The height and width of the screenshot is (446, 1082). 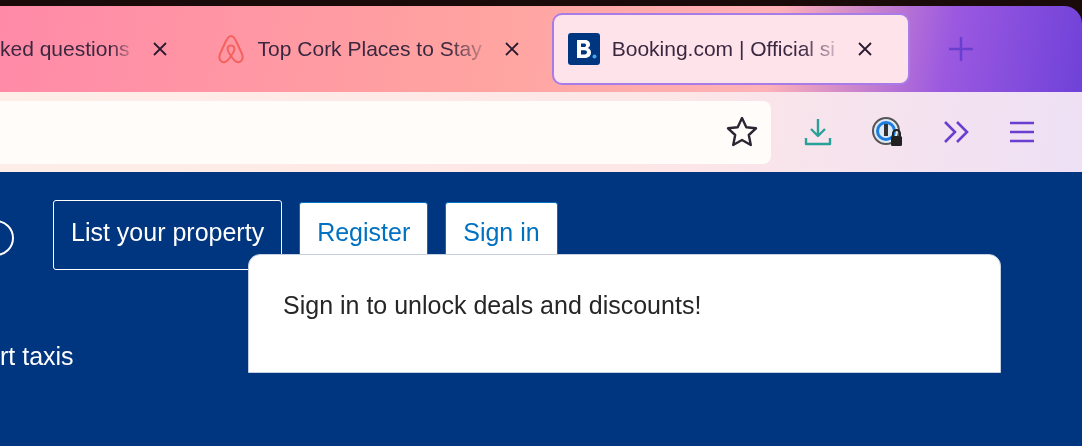 I want to click on bookmark-button, so click(x=742, y=132).